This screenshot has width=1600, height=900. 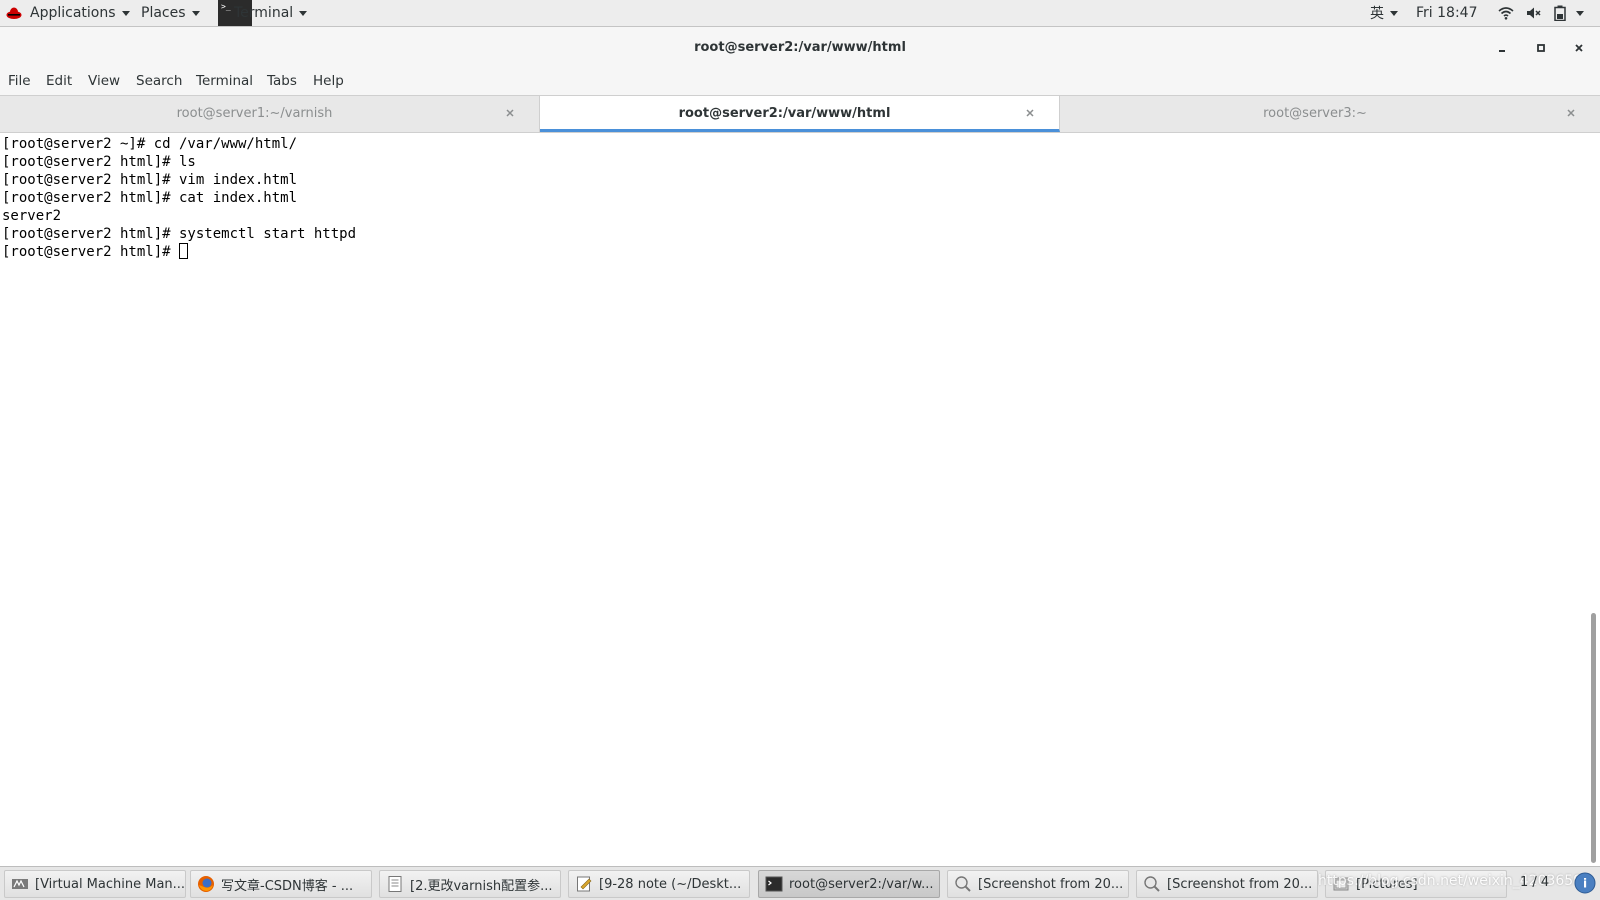 I want to click on text-editor-icon, so click(x=584, y=884).